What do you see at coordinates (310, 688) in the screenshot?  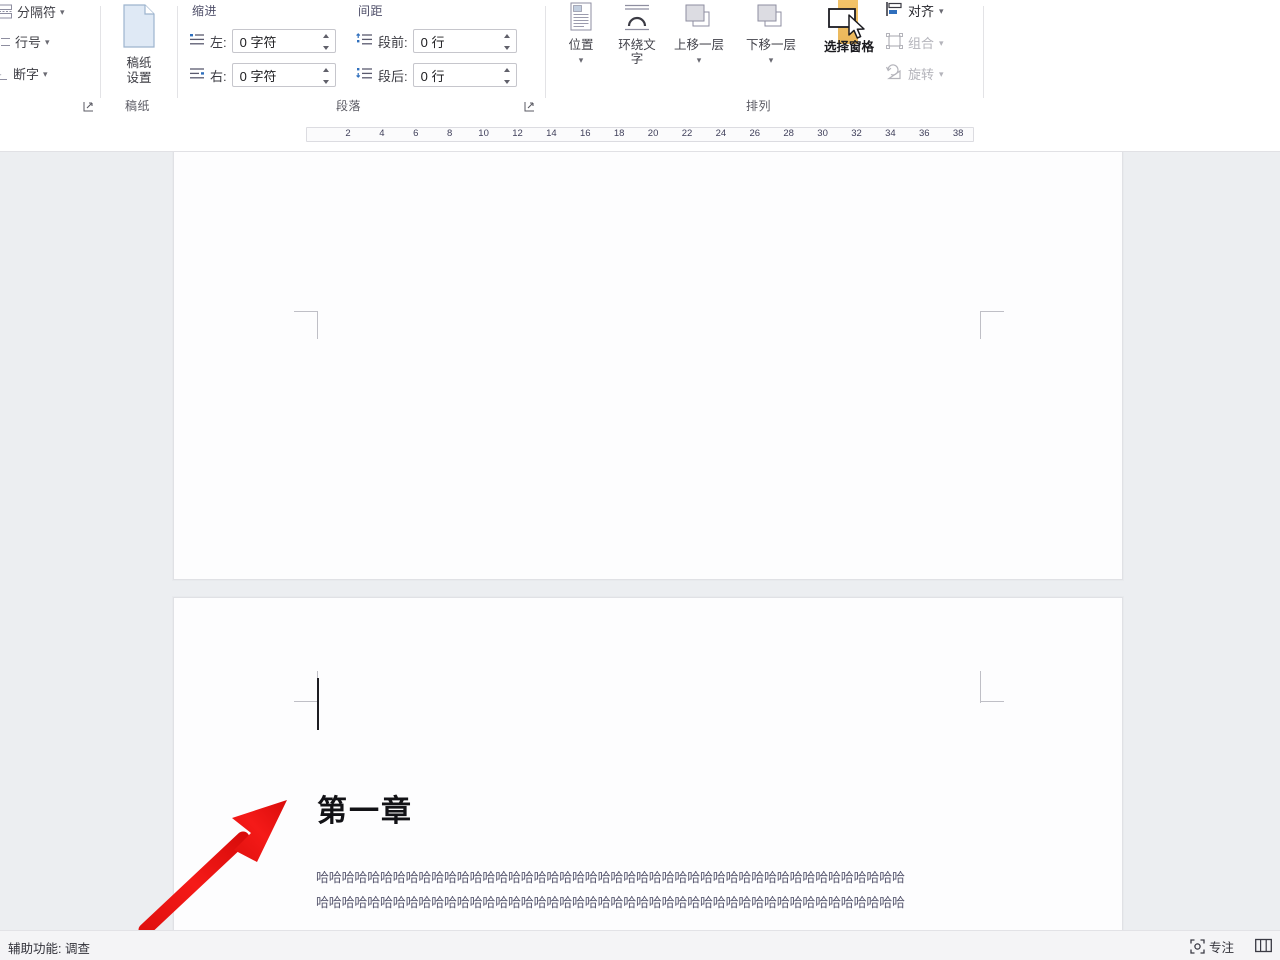 I see `margin-mark-top-left` at bounding box center [310, 688].